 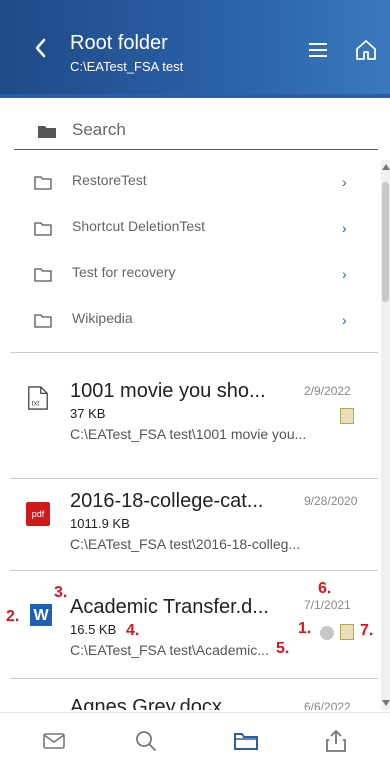 I want to click on divider, so click(x=194, y=352).